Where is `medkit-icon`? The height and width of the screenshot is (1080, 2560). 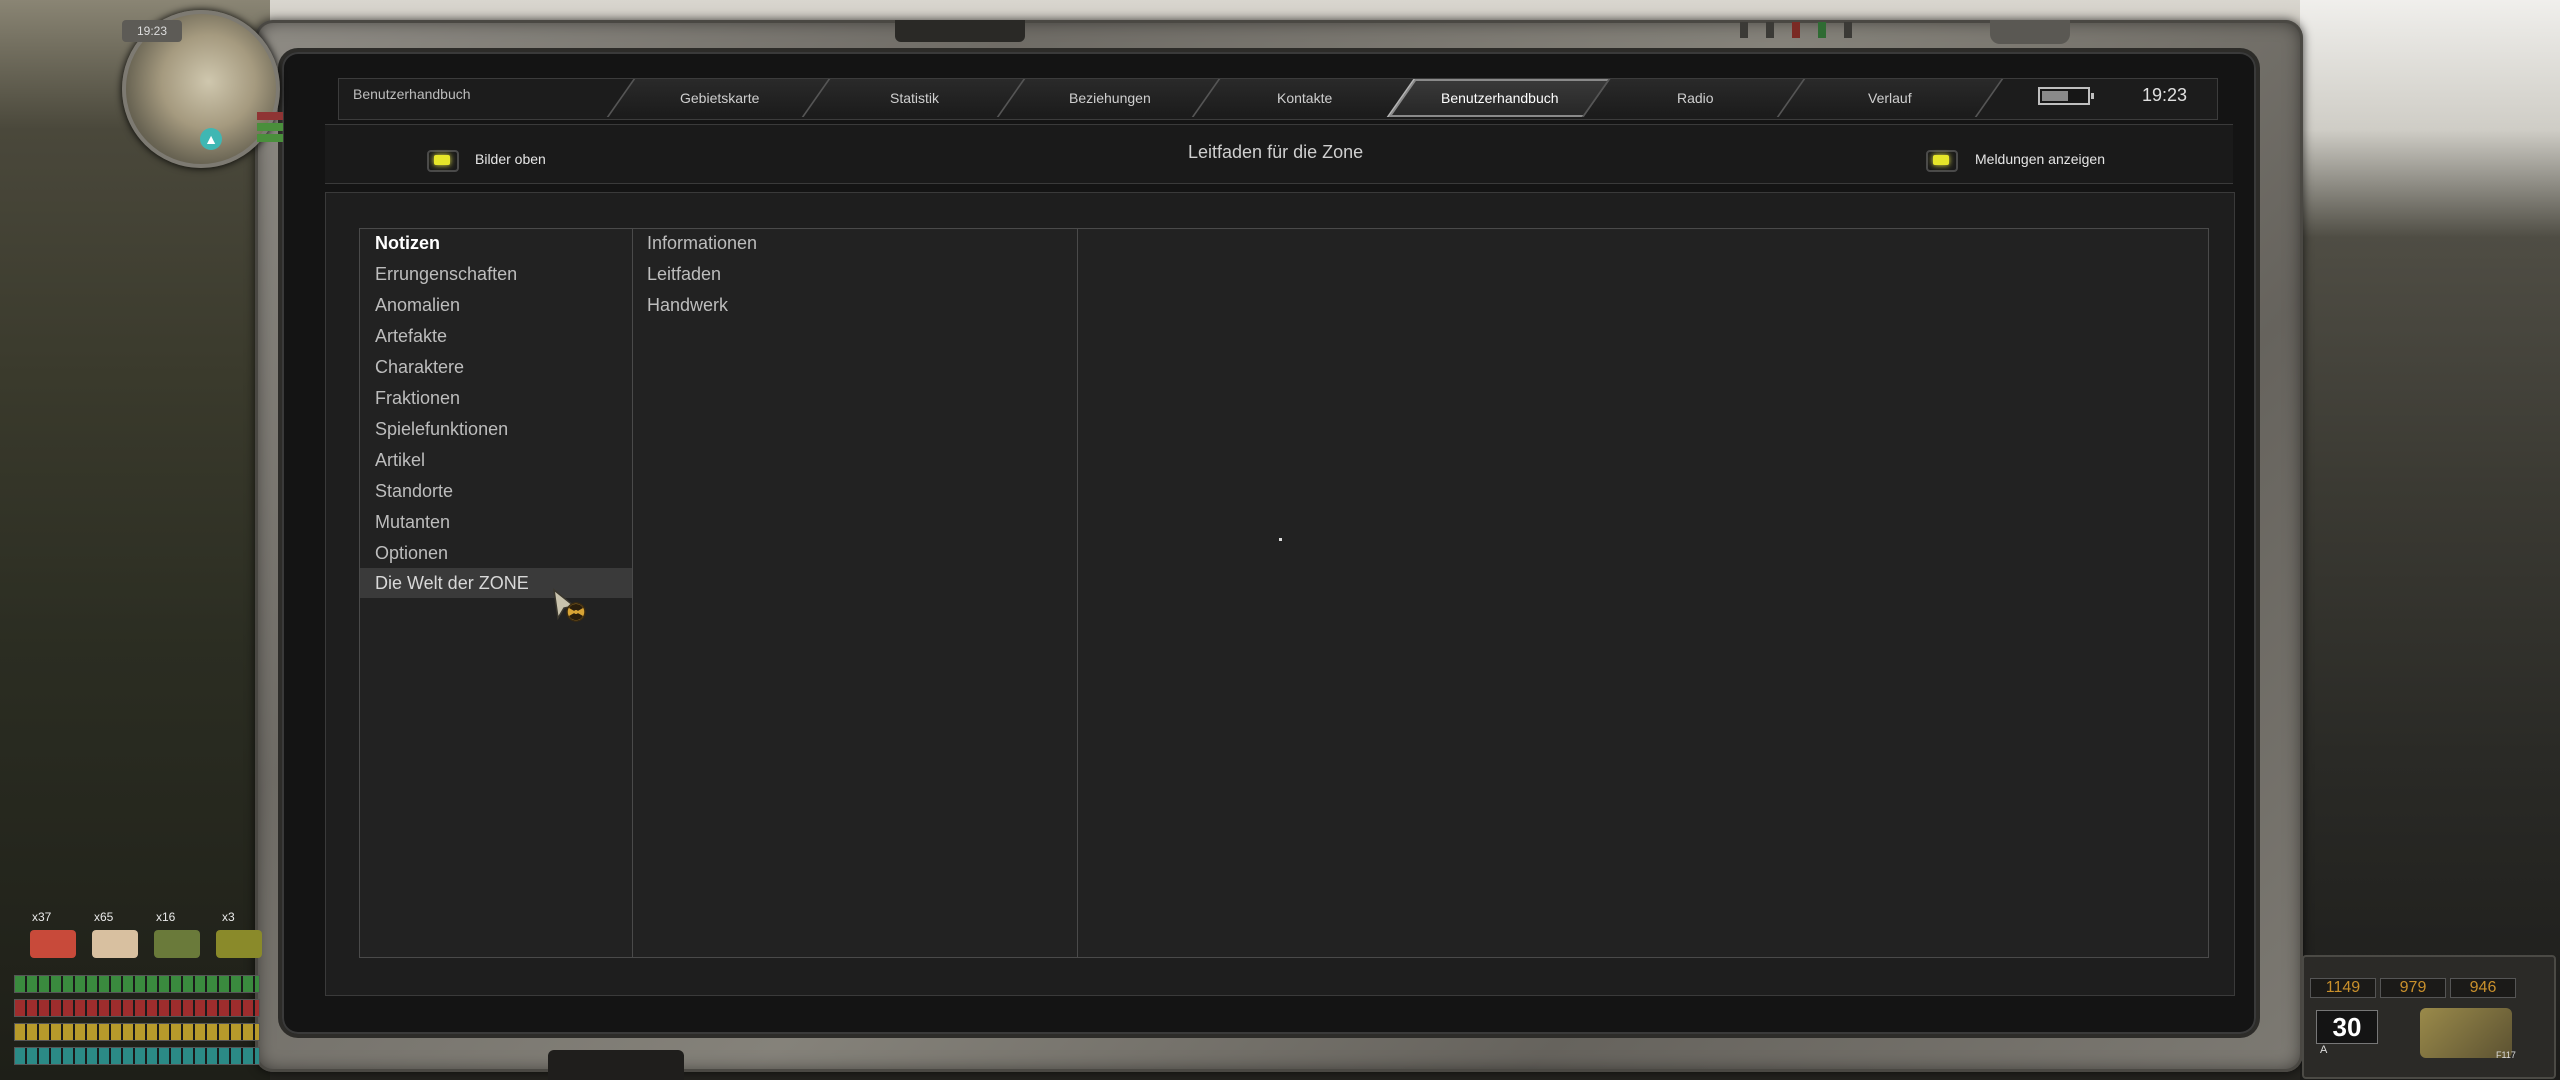
medkit-icon is located at coordinates (53, 944).